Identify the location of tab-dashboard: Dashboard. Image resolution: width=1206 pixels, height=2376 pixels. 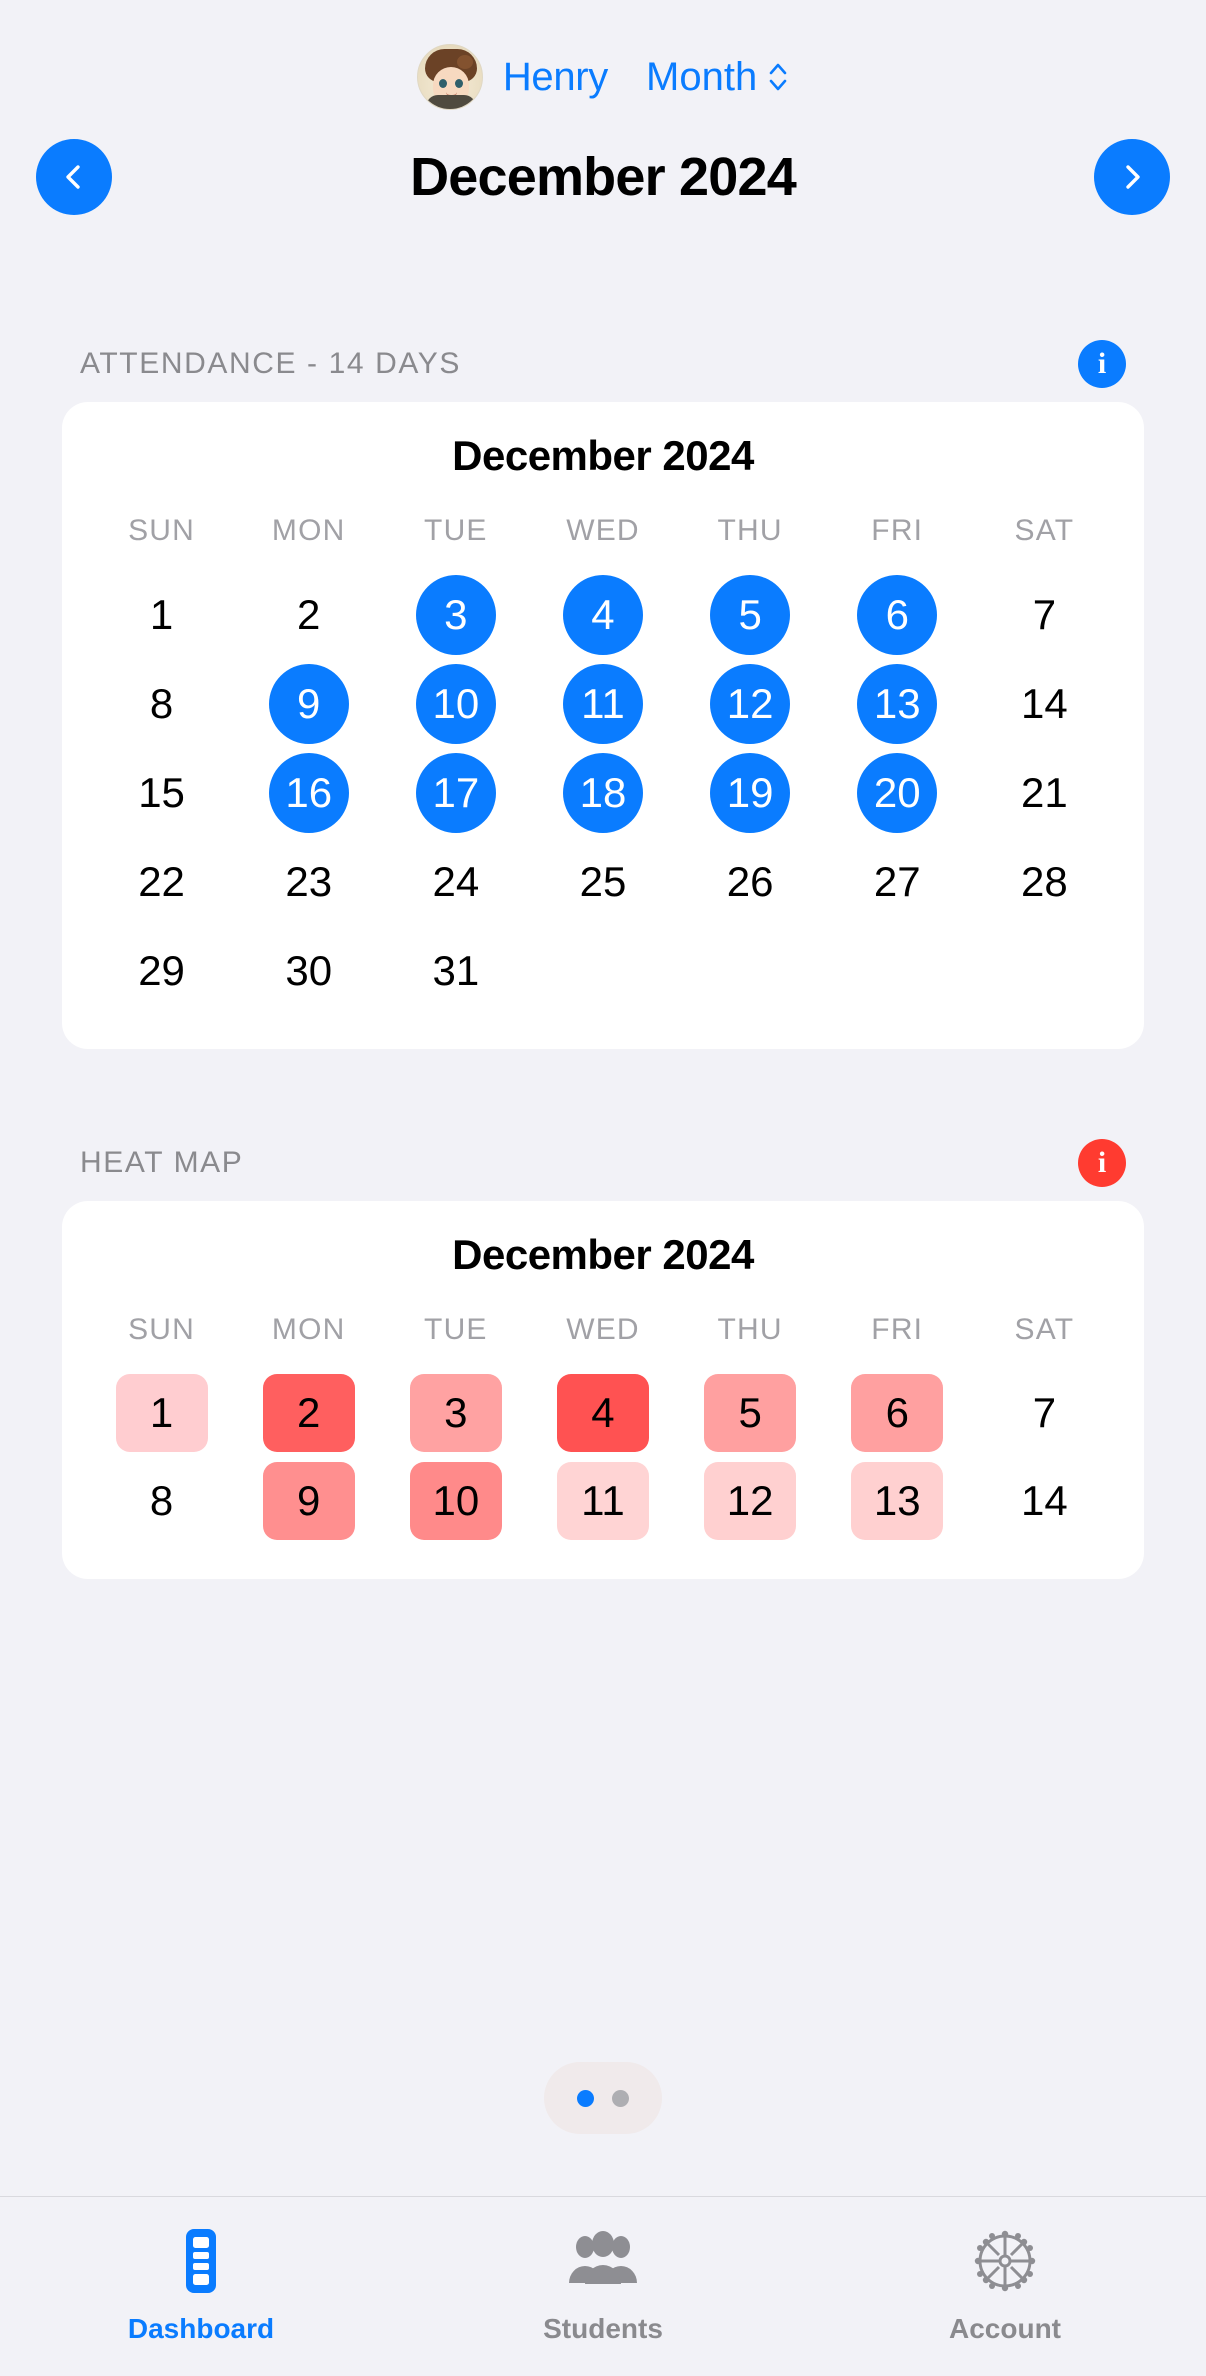
(201, 2284).